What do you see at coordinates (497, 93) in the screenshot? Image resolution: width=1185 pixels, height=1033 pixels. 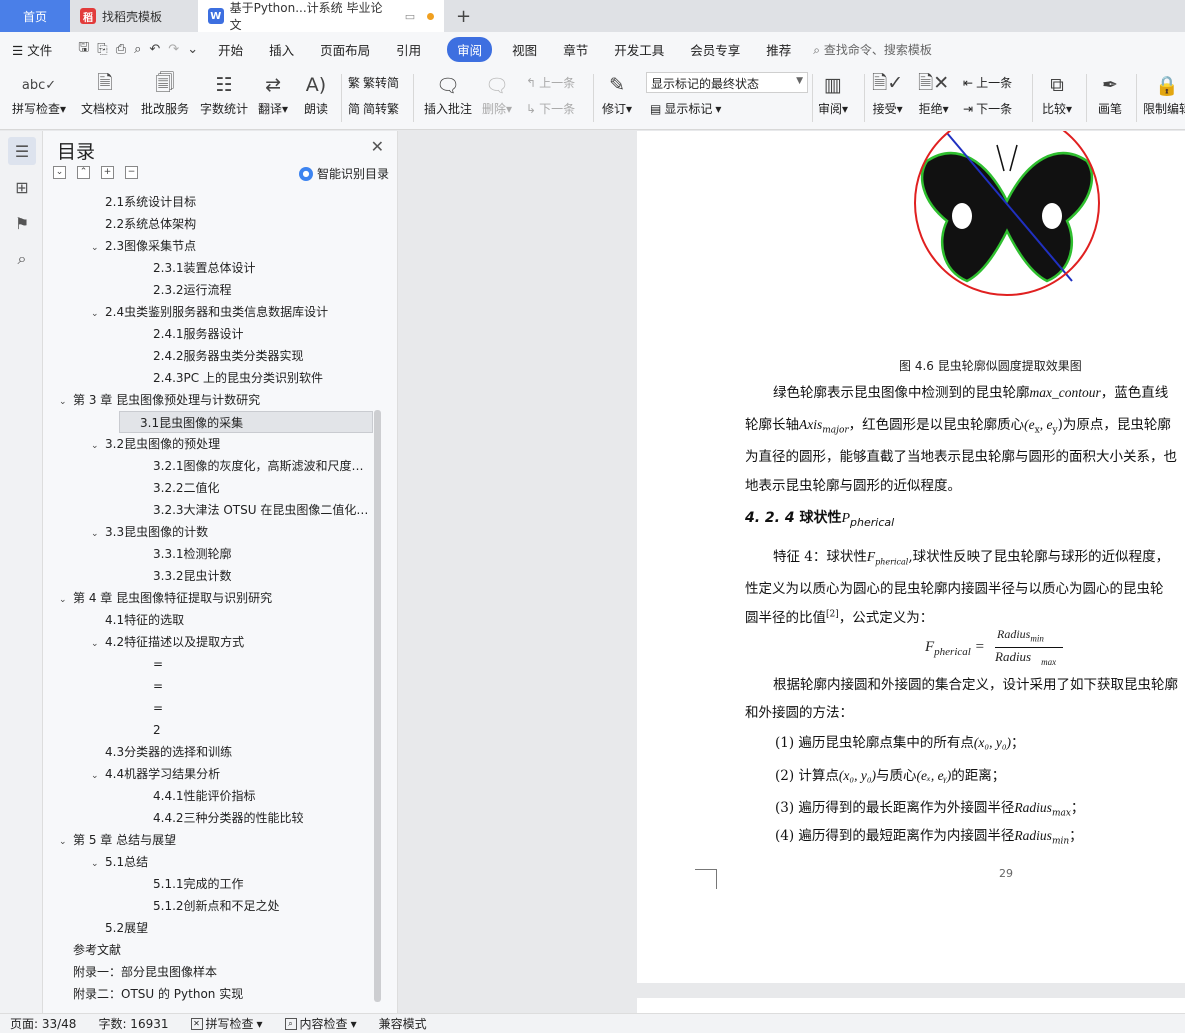 I see `delete-comment-button: 🗨 删除▾` at bounding box center [497, 93].